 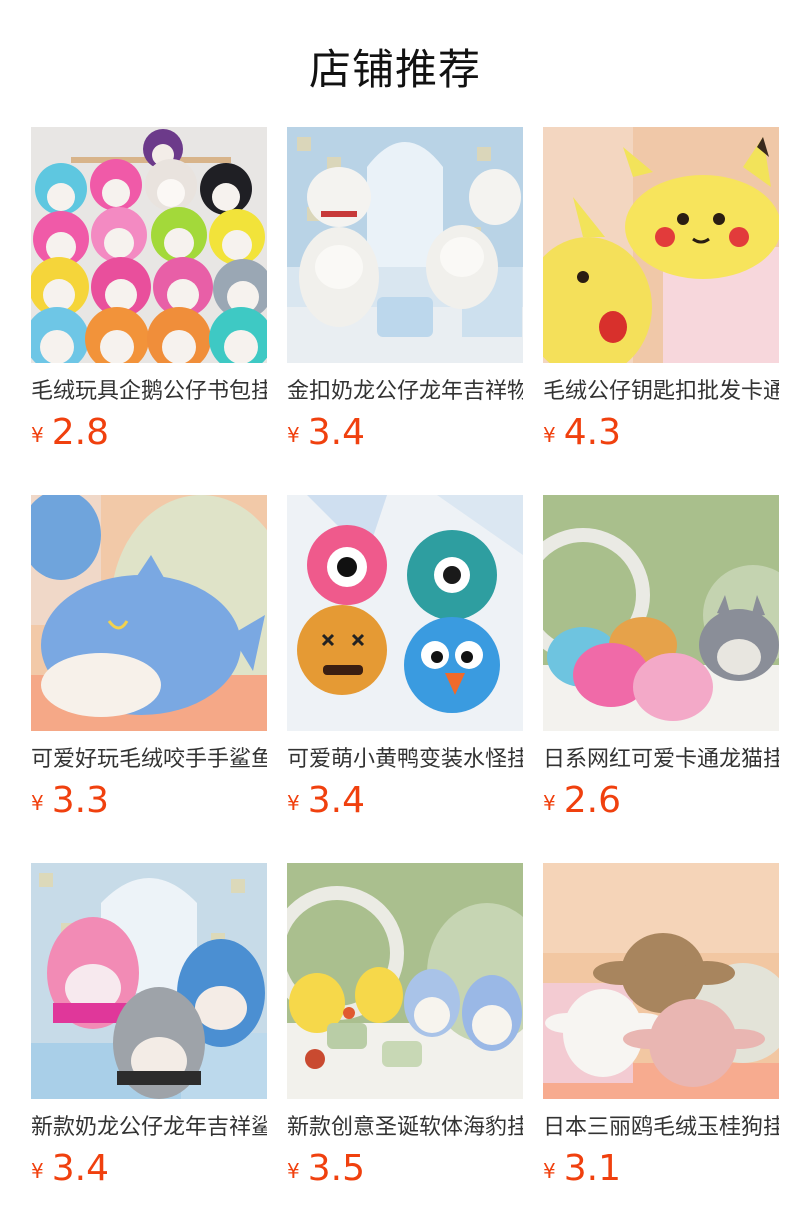 I want to click on shark-trio-plush-image, so click(x=149, y=981).